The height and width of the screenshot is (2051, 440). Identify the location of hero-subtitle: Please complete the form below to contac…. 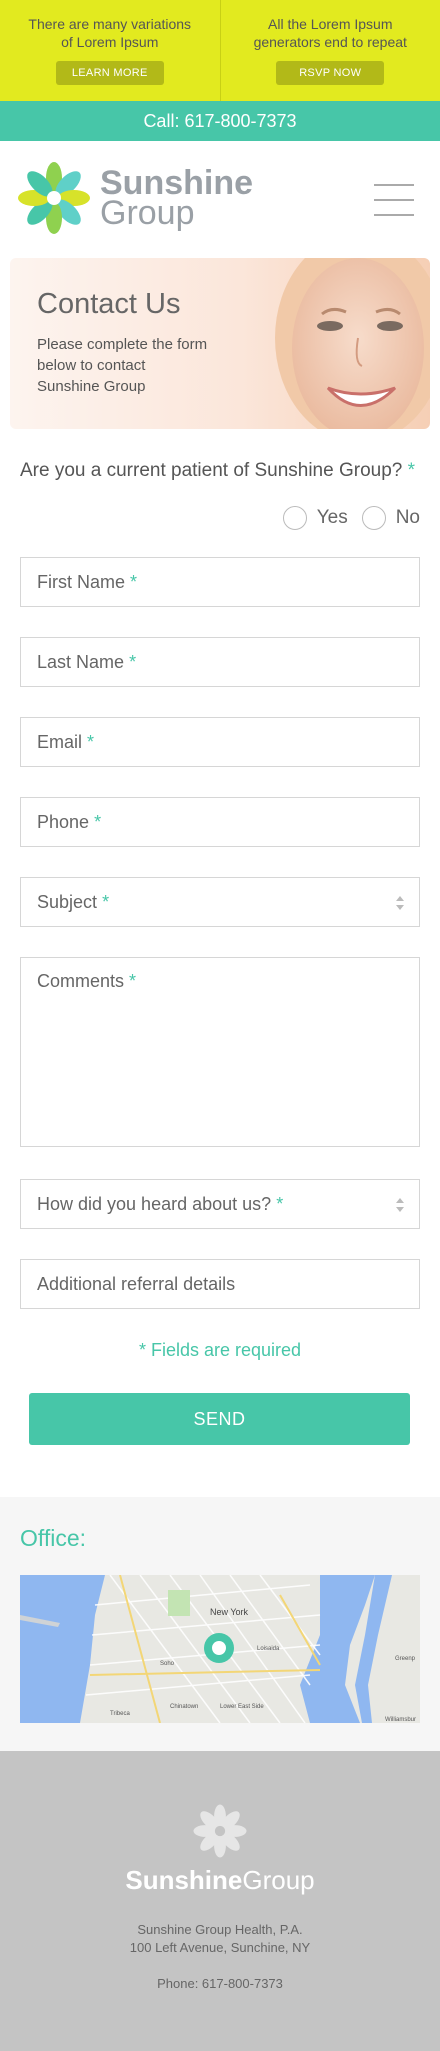
(122, 365).